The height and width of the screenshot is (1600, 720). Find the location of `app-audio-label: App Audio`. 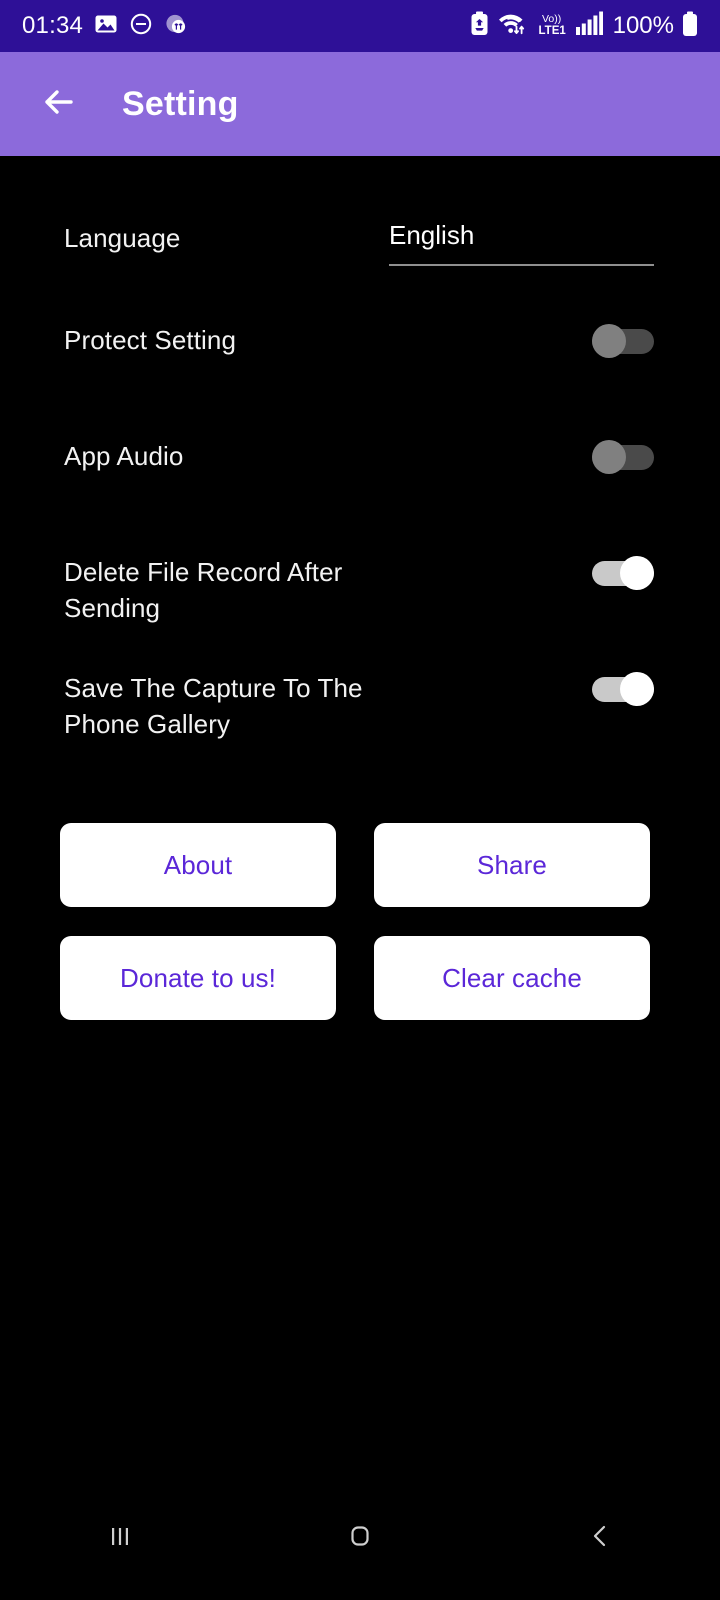

app-audio-label: App Audio is located at coordinates (124, 456).